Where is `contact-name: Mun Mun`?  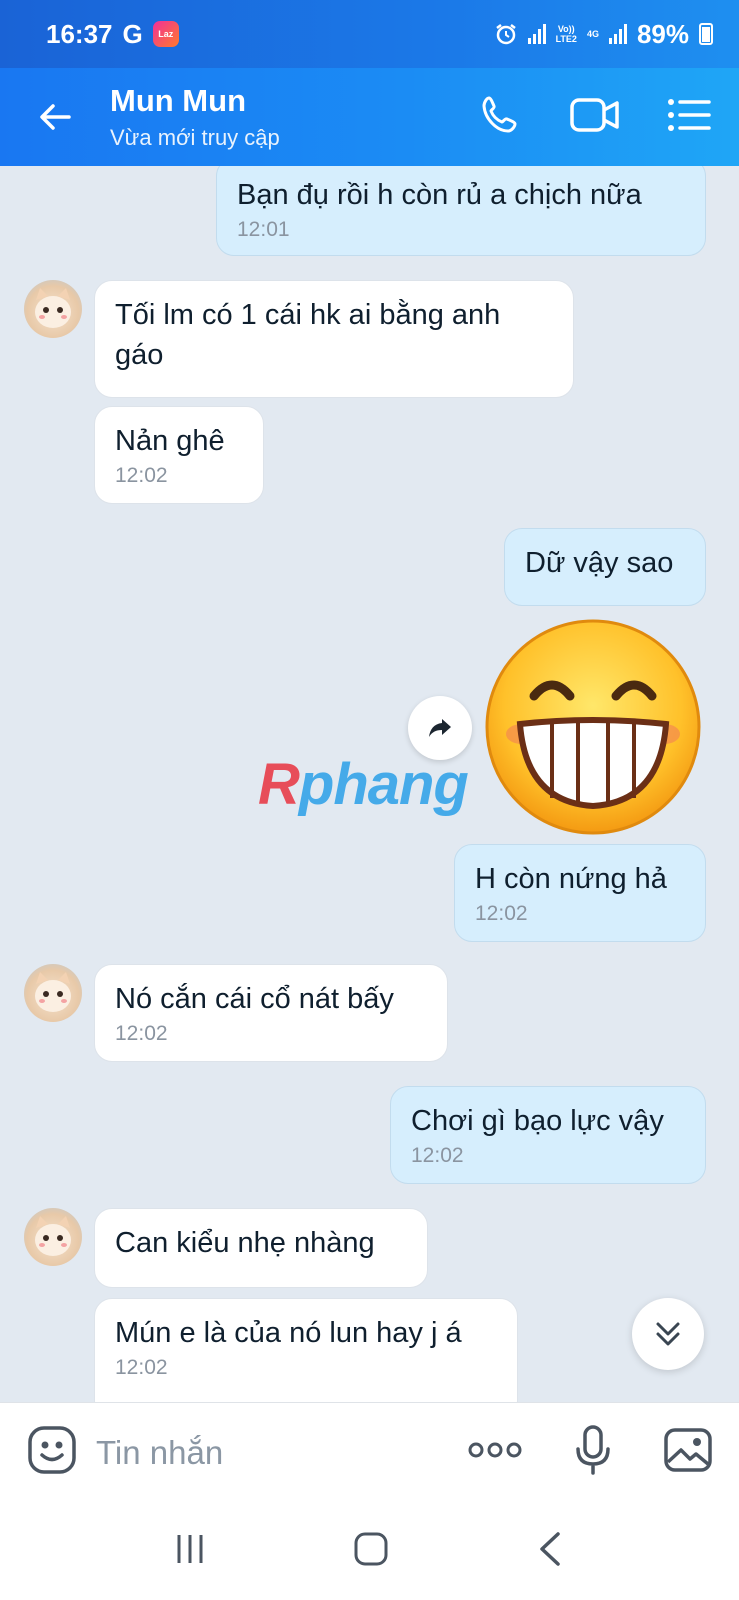 contact-name: Mun Mun is located at coordinates (178, 100).